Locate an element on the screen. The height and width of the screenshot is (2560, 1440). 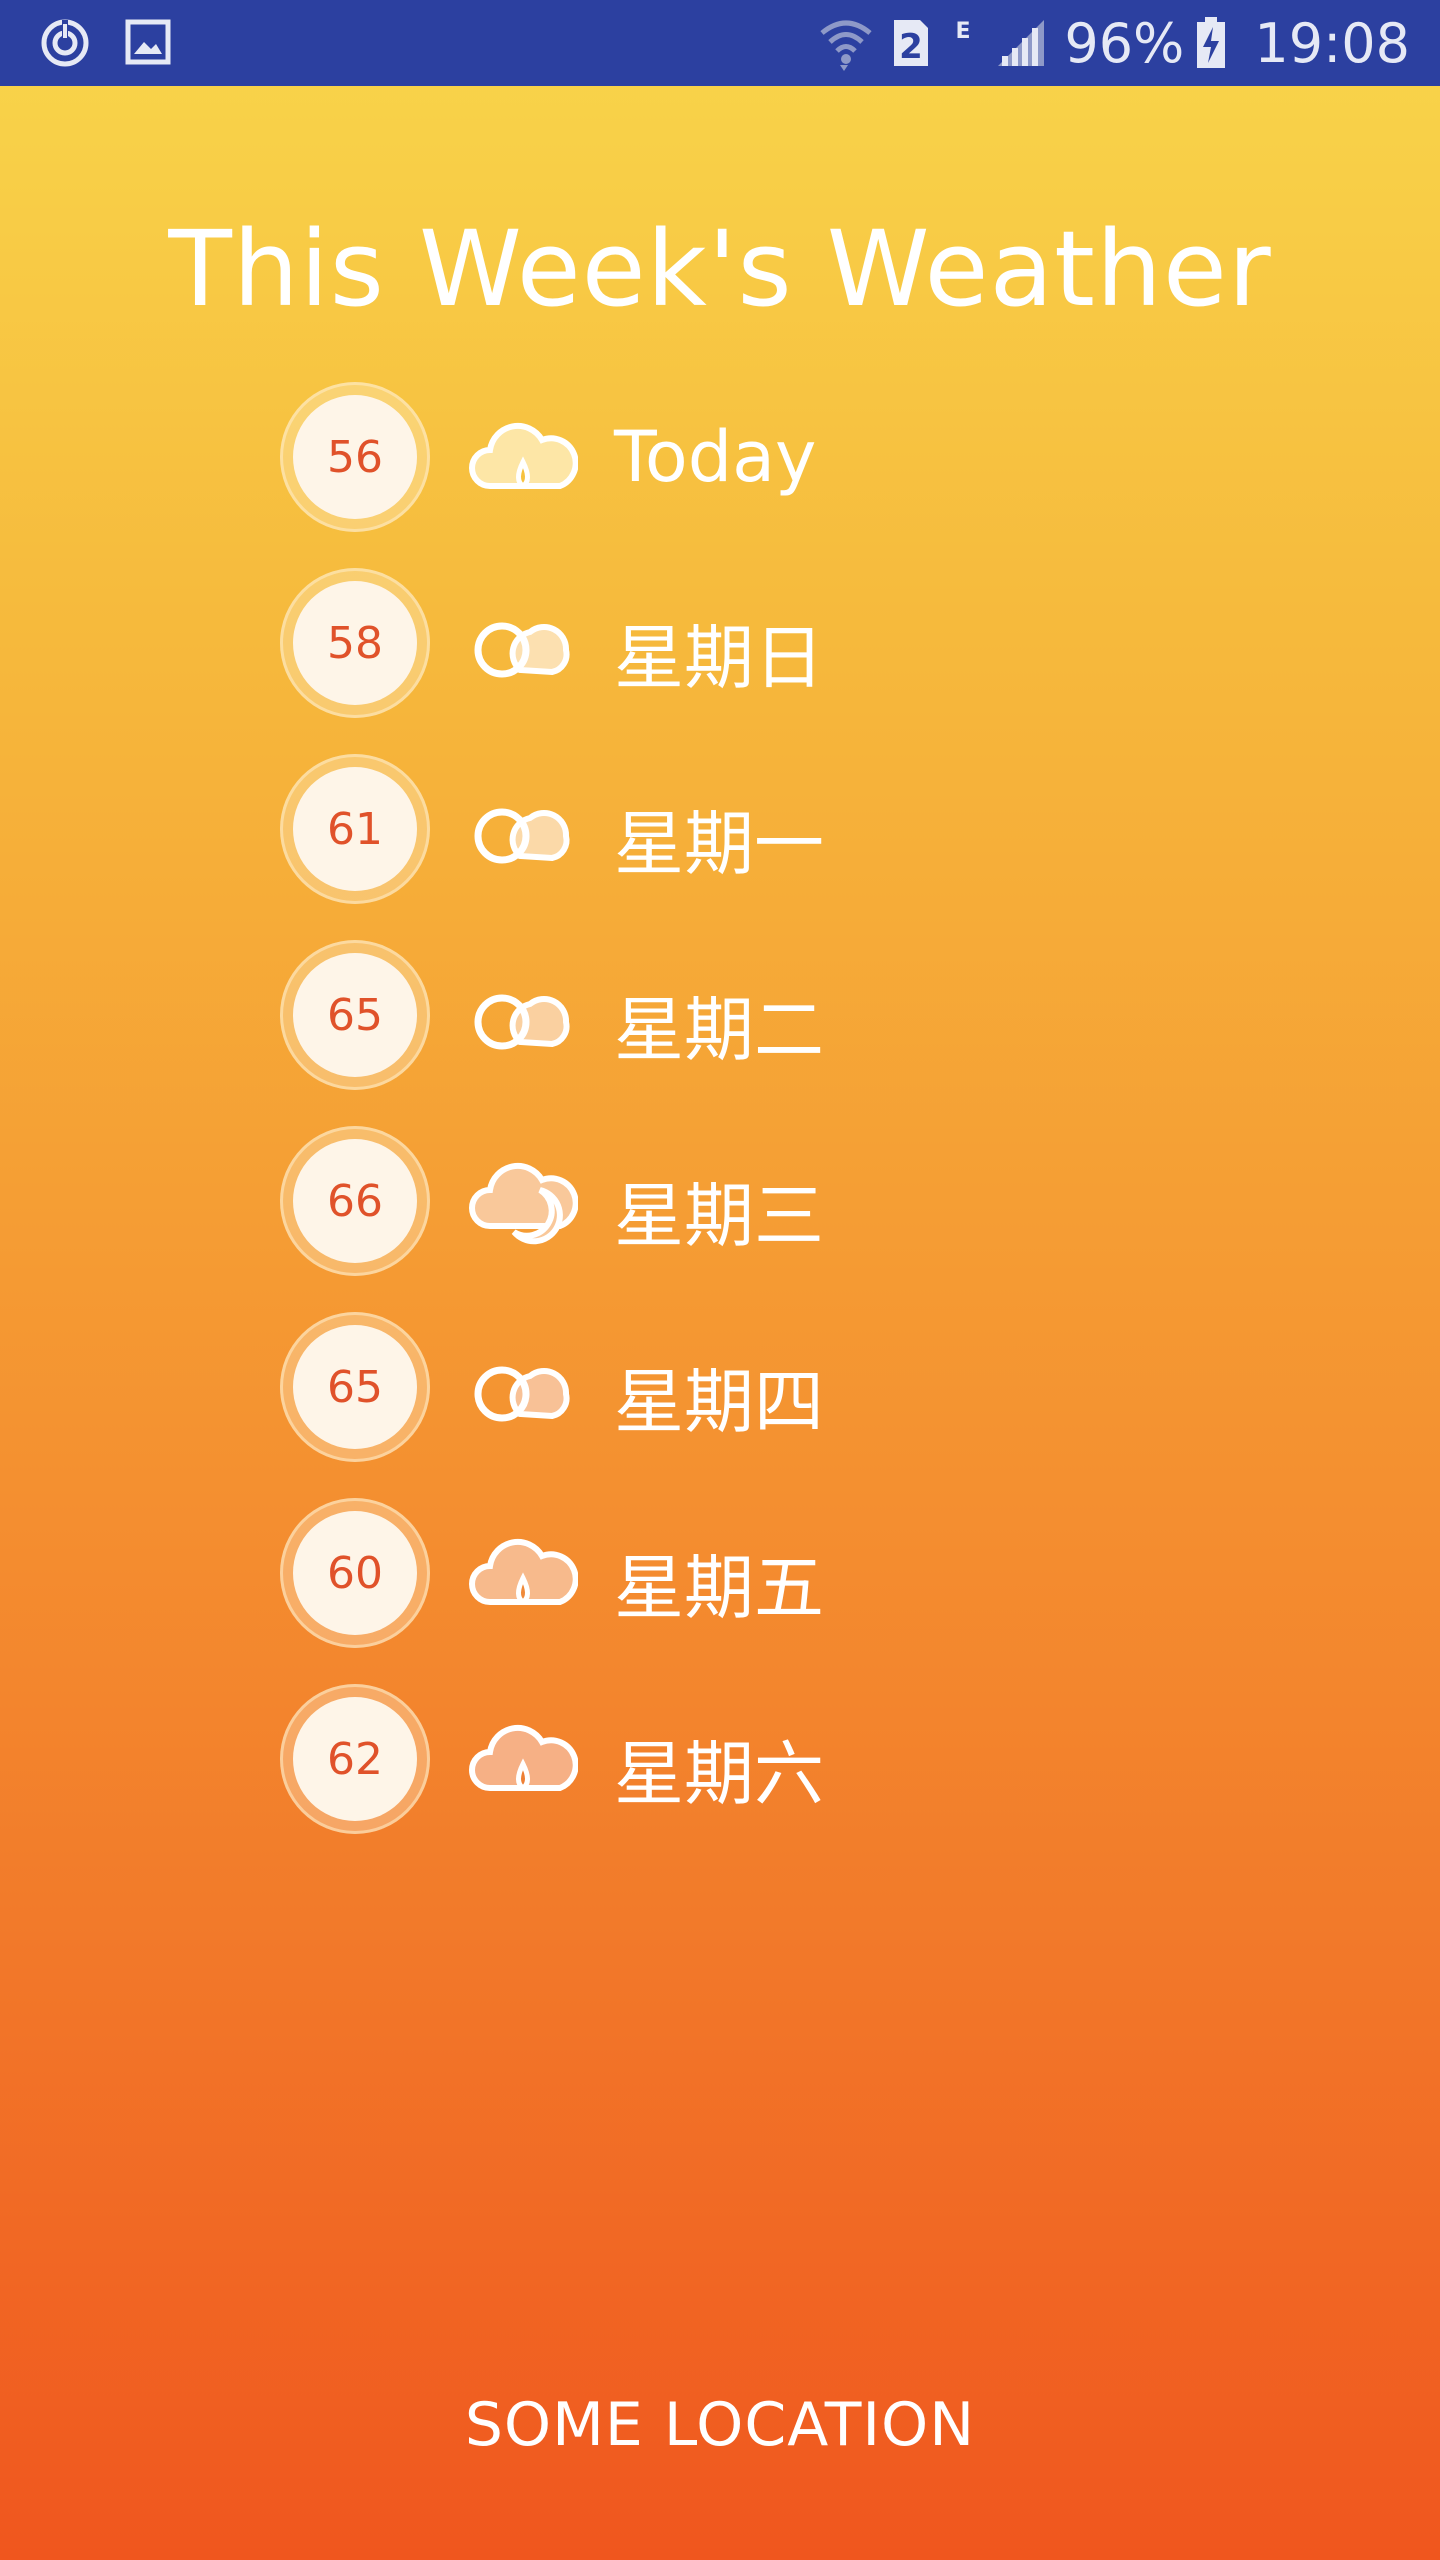
temperature-badge: 66 is located at coordinates (355, 1201).